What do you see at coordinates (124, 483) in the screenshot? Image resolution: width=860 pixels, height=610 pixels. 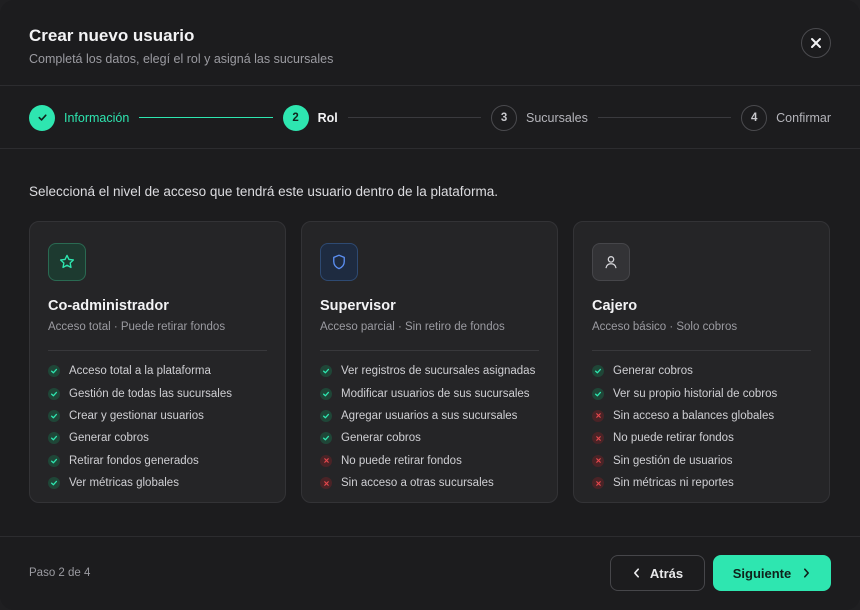 I see `feature-text: Ver métricas globales` at bounding box center [124, 483].